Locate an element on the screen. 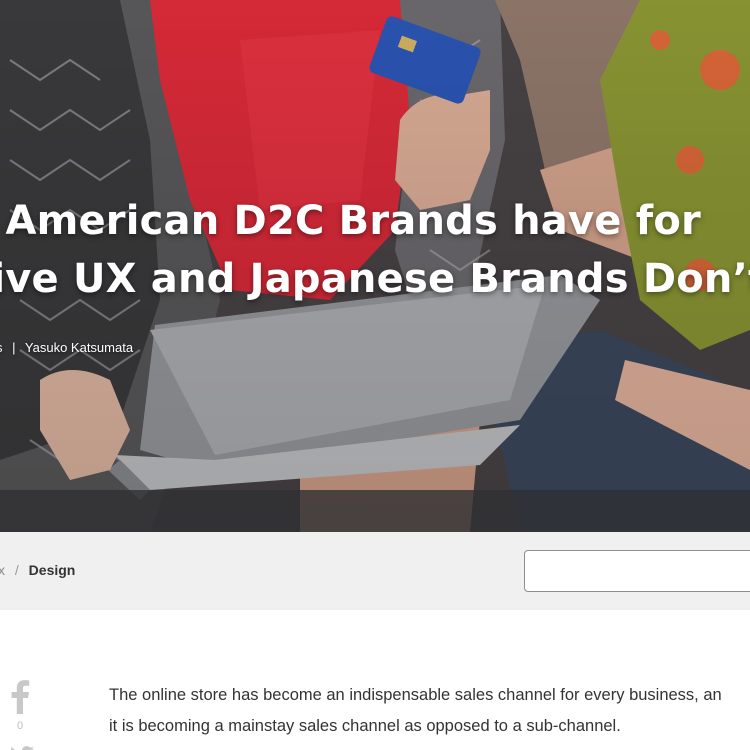  facebook-icon is located at coordinates (20, 697).